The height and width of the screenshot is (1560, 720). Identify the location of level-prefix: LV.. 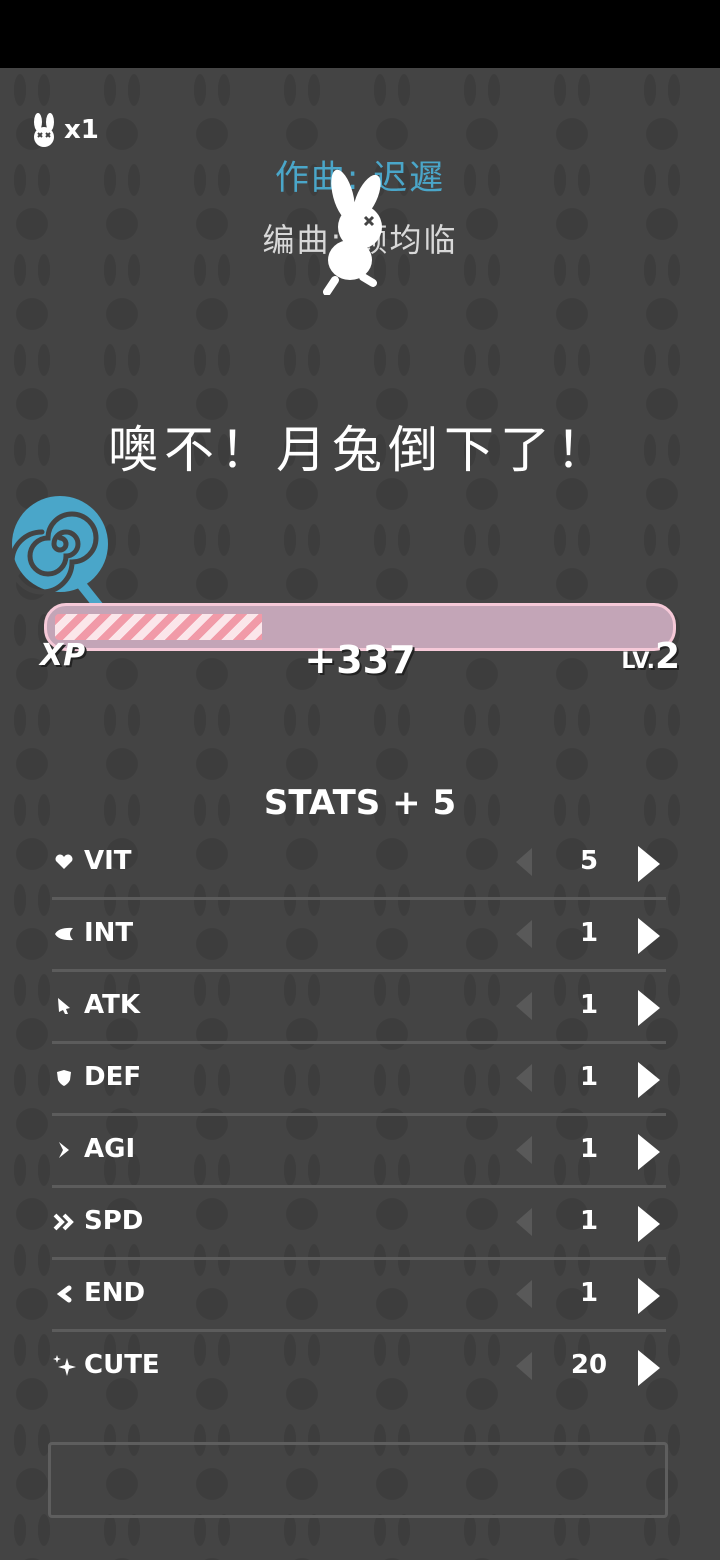
(638, 661).